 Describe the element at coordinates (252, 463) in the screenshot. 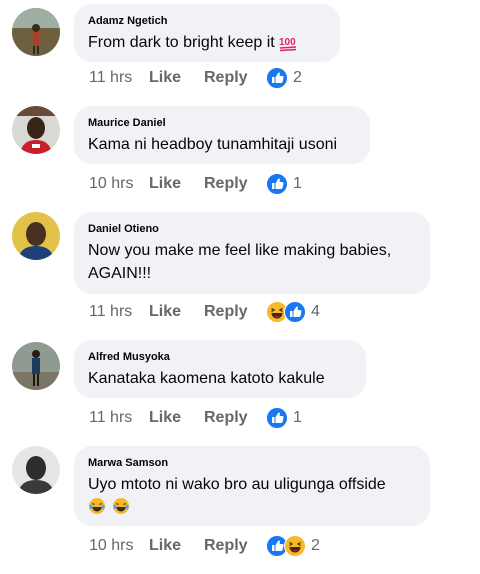

I see `comment-author: Marwa Samson` at that location.